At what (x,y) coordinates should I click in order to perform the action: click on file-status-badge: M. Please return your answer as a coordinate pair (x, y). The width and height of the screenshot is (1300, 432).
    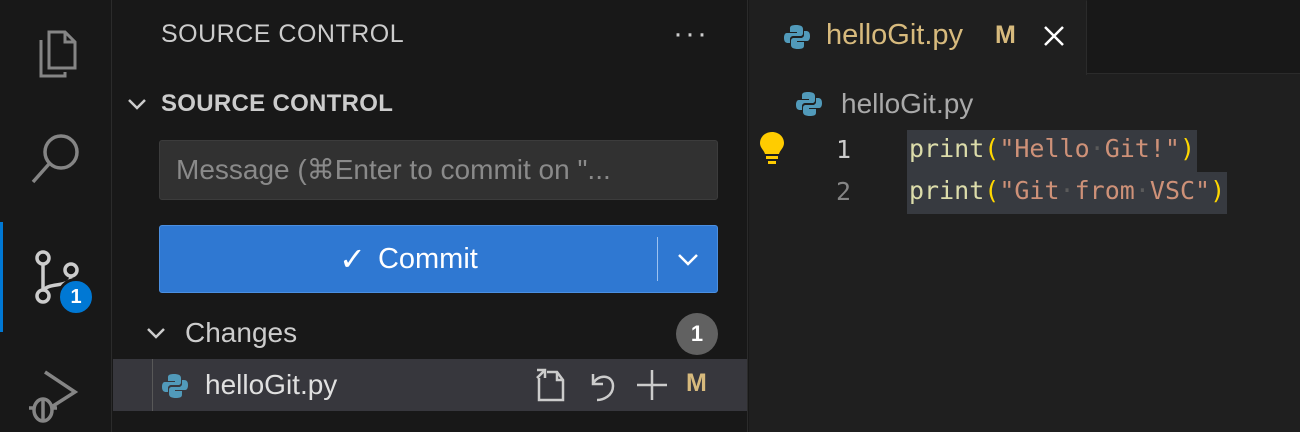
    Looking at the image, I should click on (696, 383).